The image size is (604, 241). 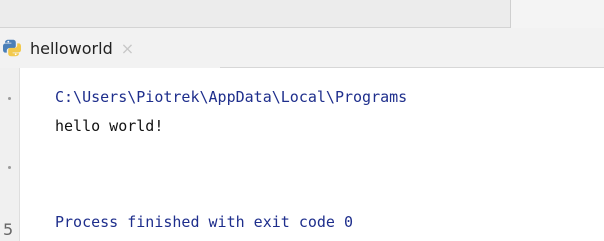 What do you see at coordinates (109, 126) in the screenshot?
I see `console-output-line: hello world!` at bounding box center [109, 126].